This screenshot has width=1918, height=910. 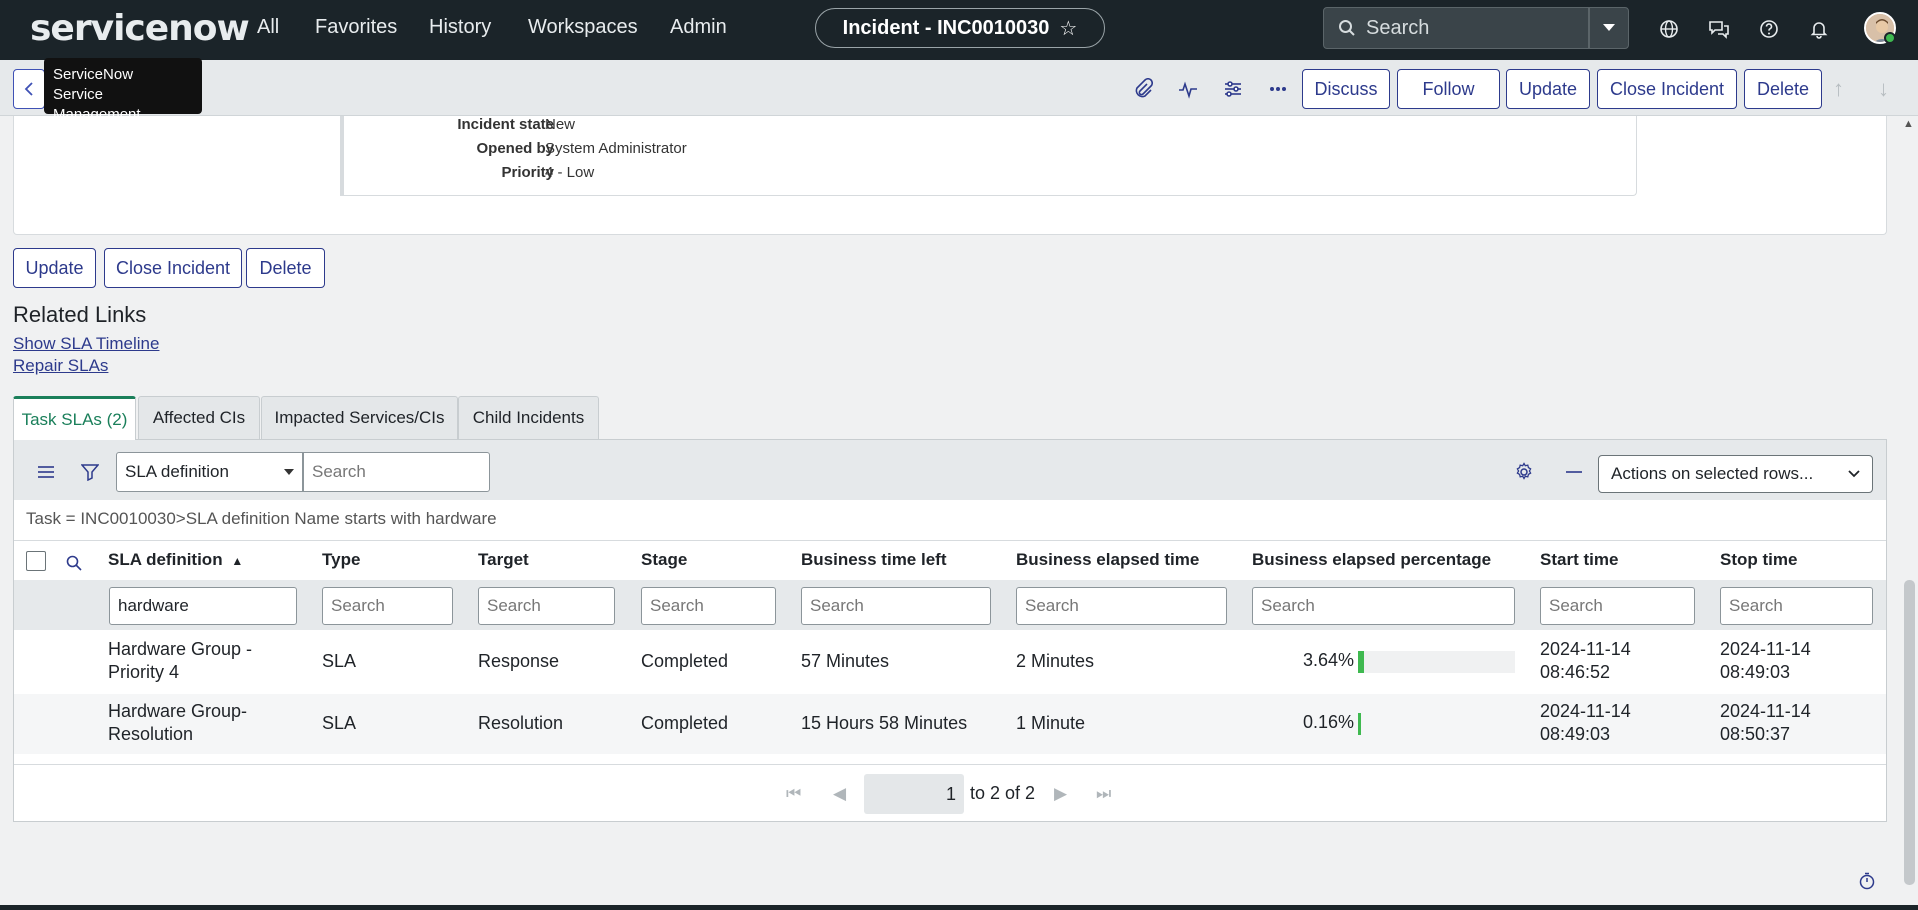 I want to click on page-number-input: 1, so click(x=914, y=794).